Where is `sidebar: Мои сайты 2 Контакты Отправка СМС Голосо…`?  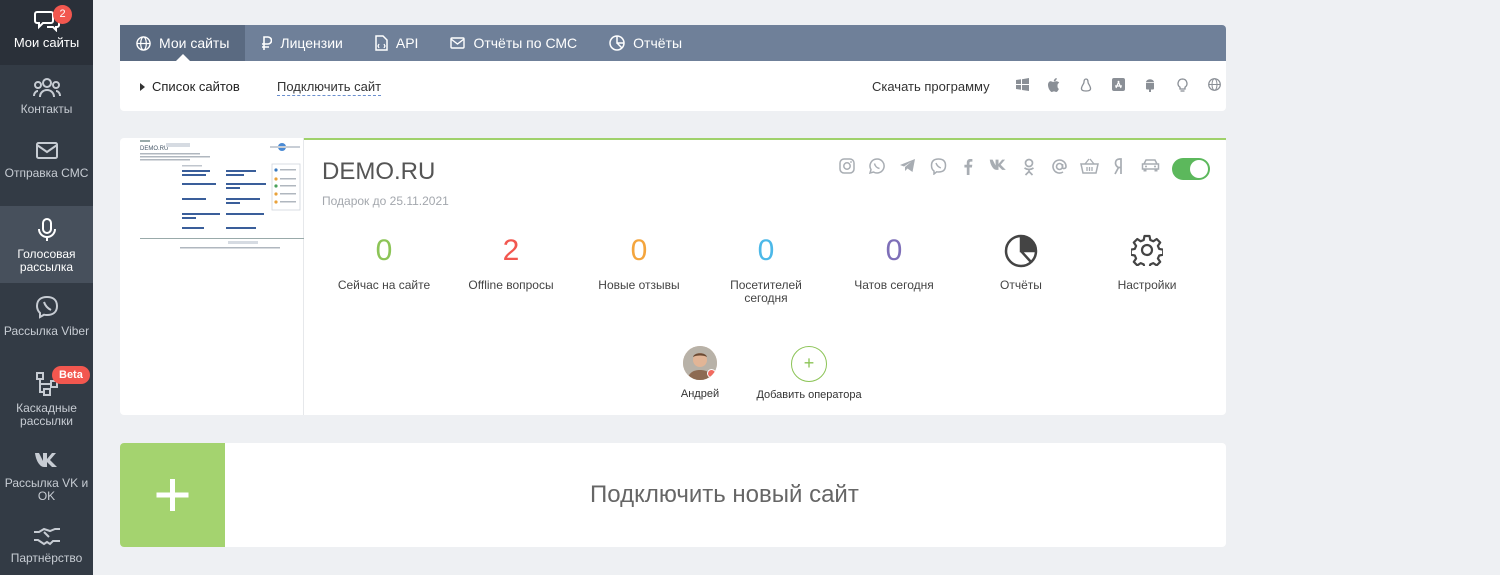
sidebar: Мои сайты 2 Контакты Отправка СМС Голосо… is located at coordinates (46, 287).